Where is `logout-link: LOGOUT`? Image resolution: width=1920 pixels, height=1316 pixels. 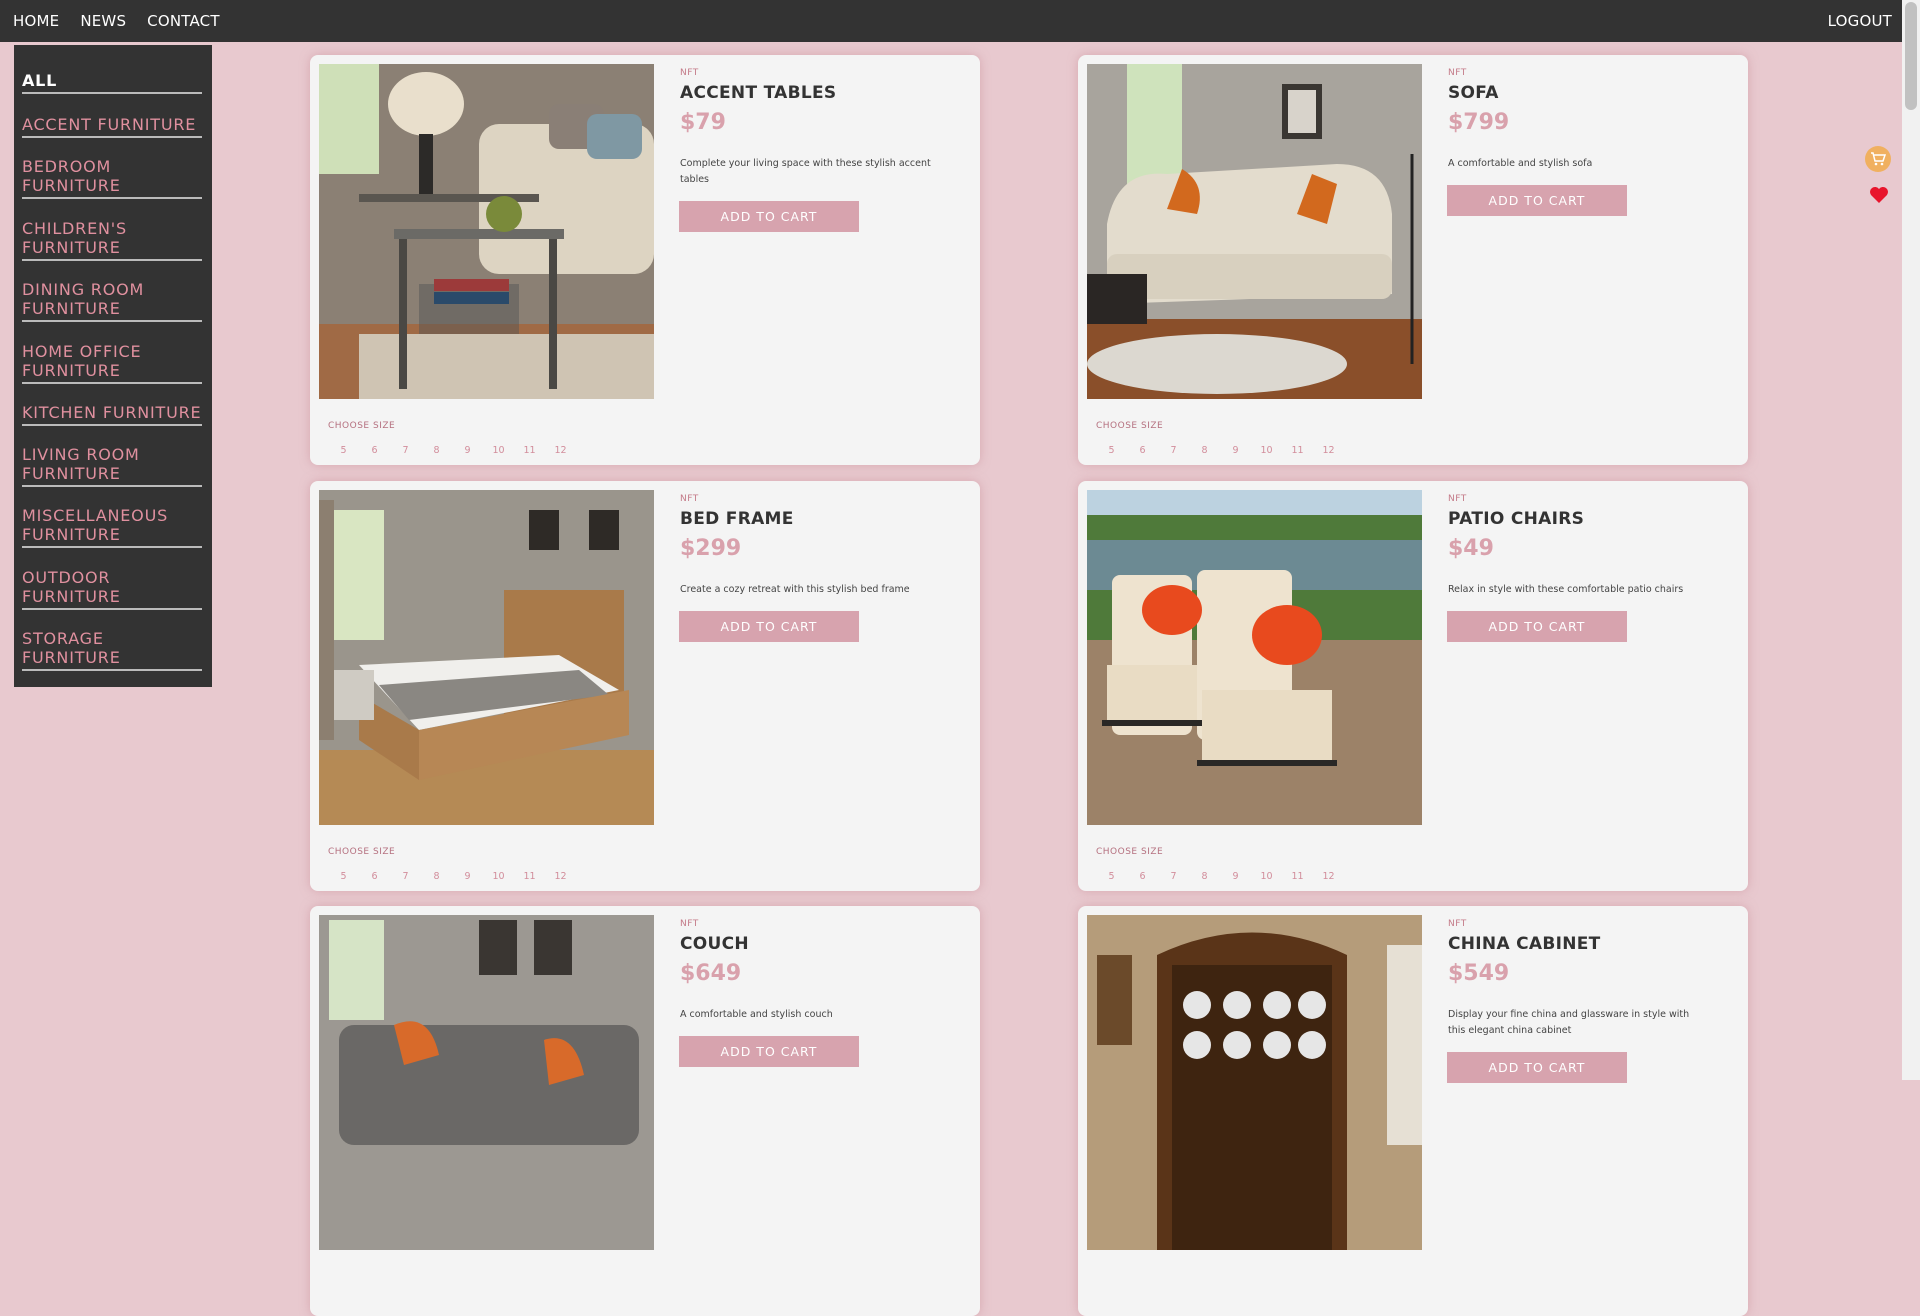
logout-link: LOGOUT is located at coordinates (1860, 21).